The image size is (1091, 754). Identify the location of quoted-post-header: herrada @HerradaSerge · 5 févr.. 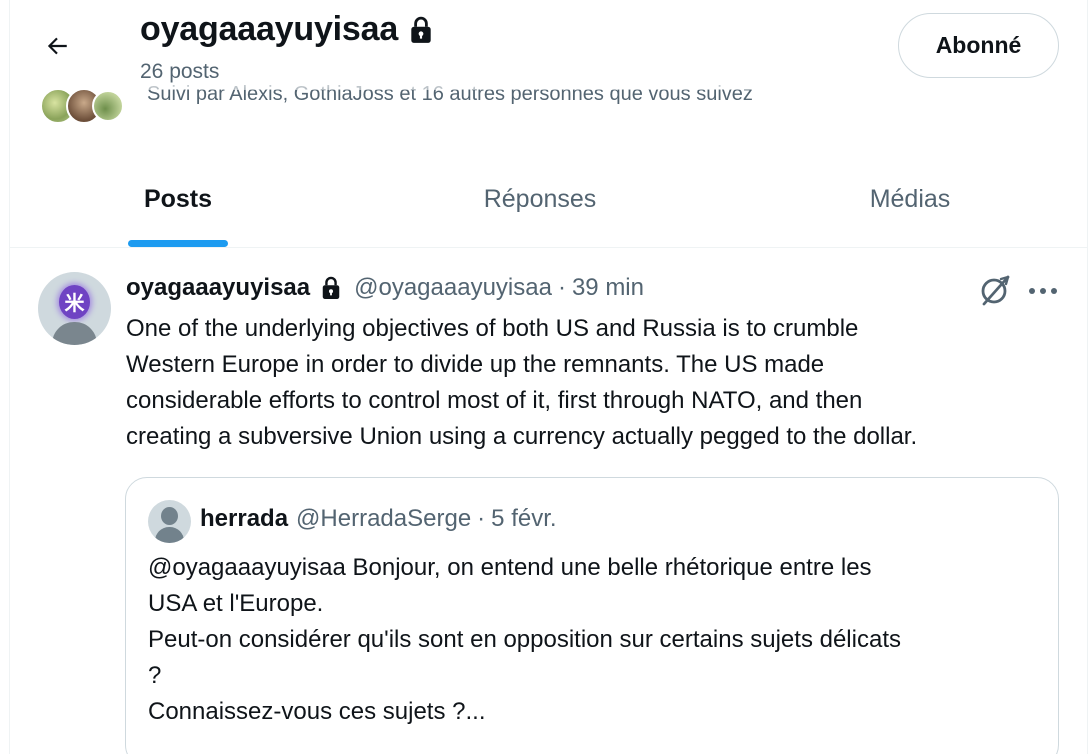
(378, 519).